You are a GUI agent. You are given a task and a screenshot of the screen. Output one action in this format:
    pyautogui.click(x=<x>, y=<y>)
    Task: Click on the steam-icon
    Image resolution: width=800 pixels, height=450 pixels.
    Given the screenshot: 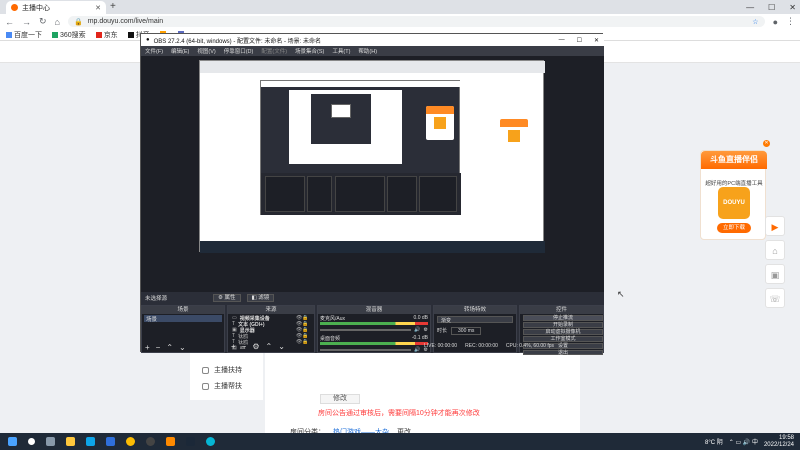 What is the action you would take?
    pyautogui.click(x=190, y=441)
    